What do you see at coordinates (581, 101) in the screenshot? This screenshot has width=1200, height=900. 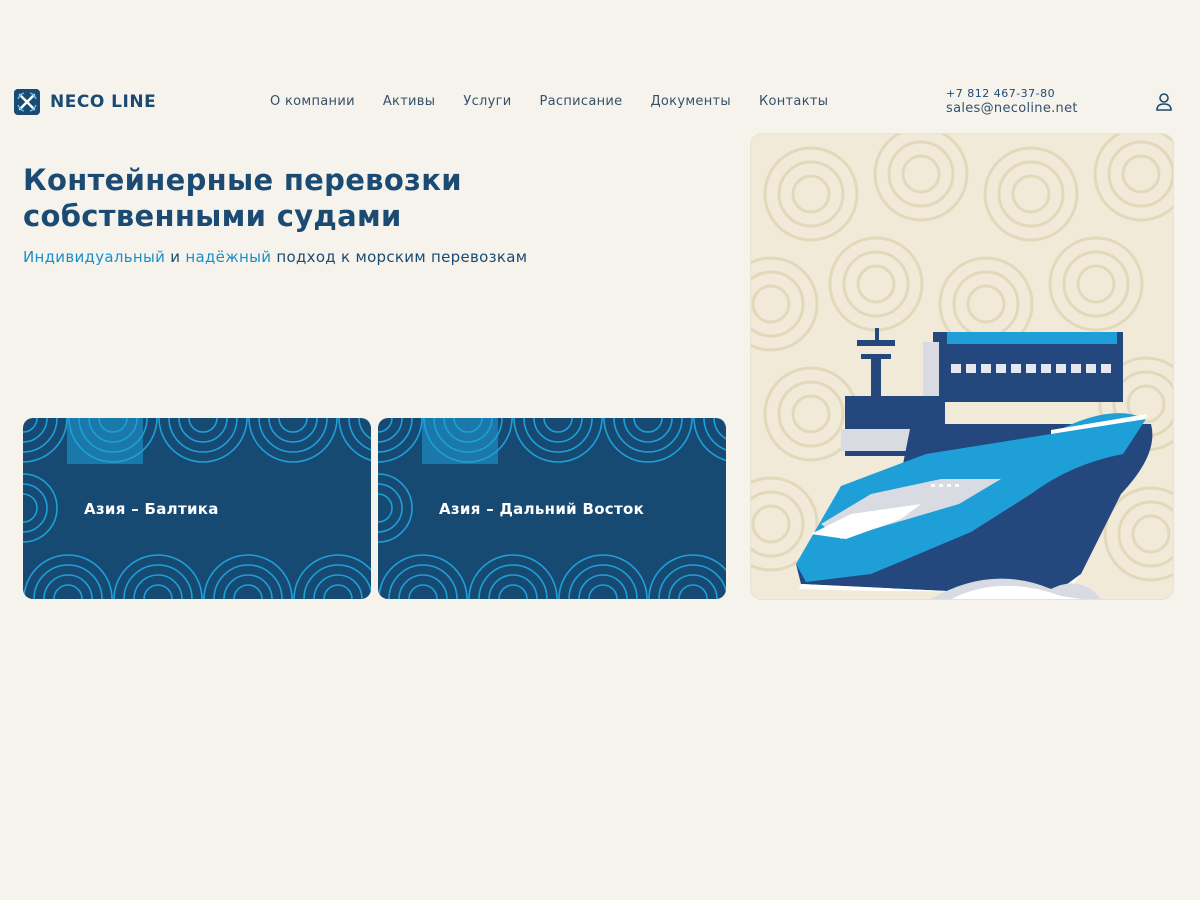 I see `nav-item-schedule: Расписание` at bounding box center [581, 101].